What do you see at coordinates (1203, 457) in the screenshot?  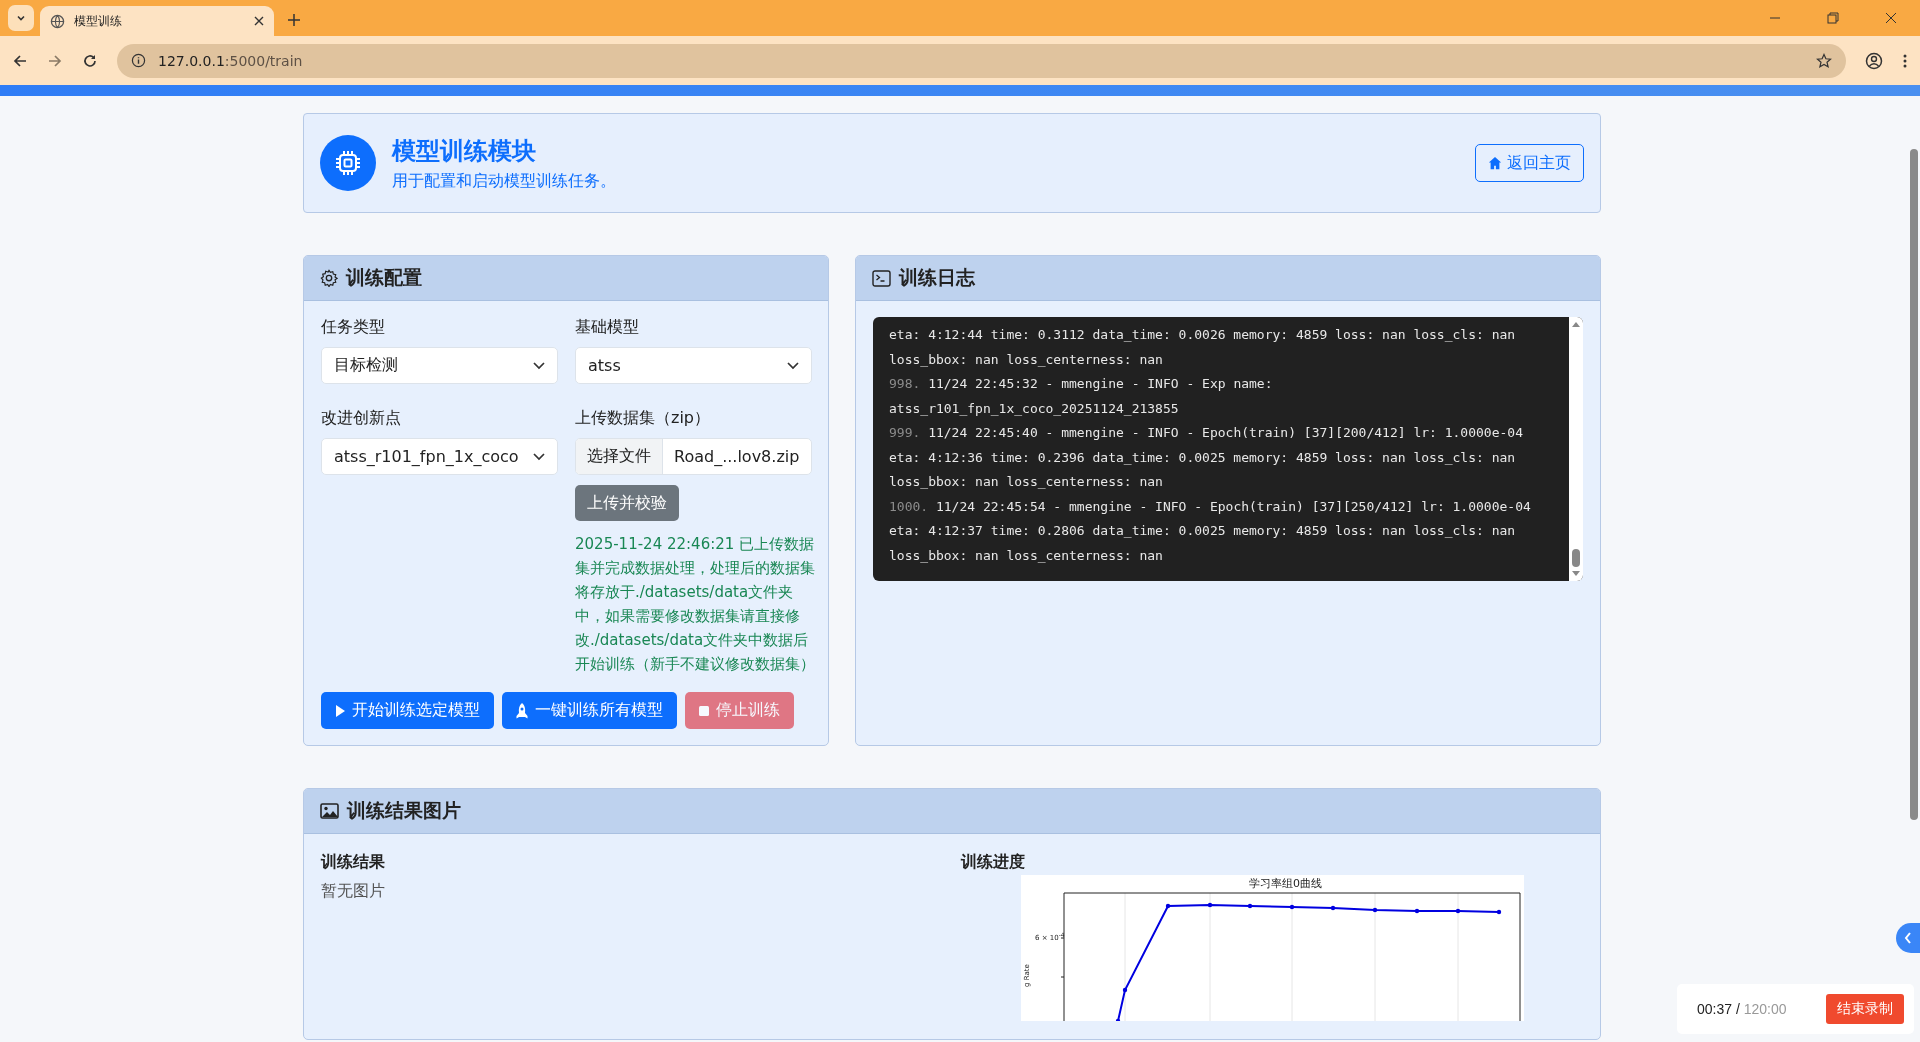 I see `log-line: eta: 4:12:36 time: 0.2396 data_time: 0.0025 memory: 4859 loss: nan loss_cls: nan` at bounding box center [1203, 457].